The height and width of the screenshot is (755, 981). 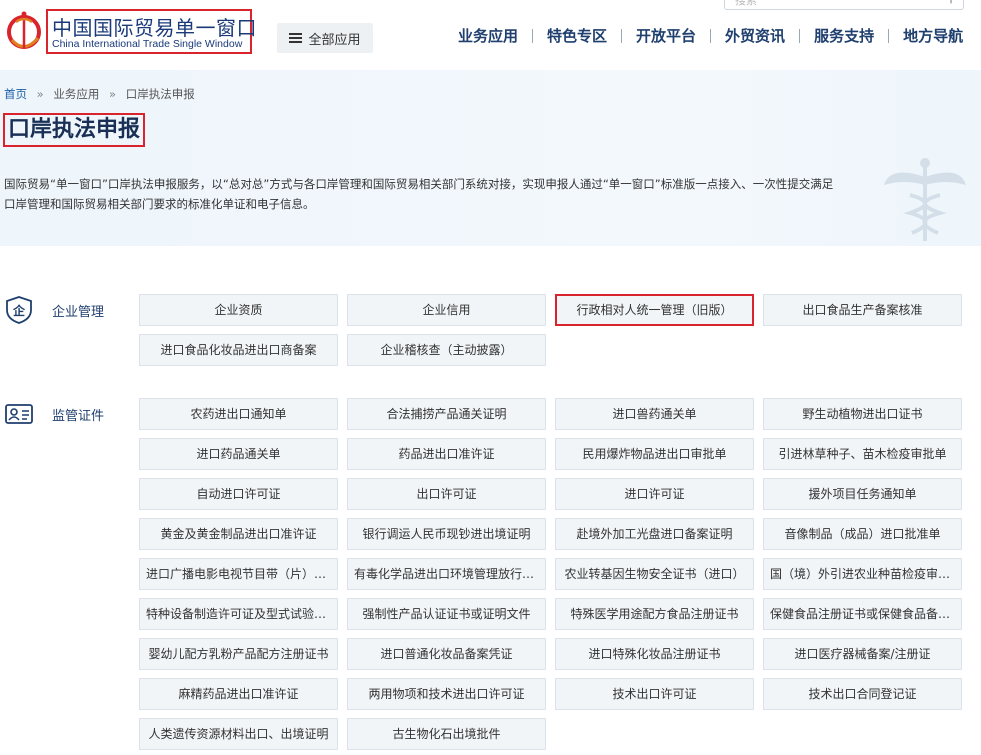 I want to click on tile-regulatory-document: 赴境外加工光盘进口备案证明, so click(x=654, y=534).